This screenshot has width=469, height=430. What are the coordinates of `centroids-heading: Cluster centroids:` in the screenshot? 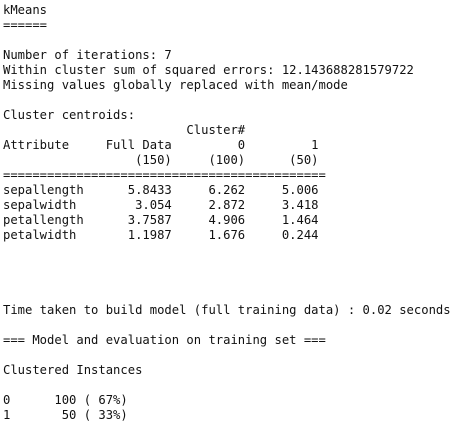 It's located at (69, 115).